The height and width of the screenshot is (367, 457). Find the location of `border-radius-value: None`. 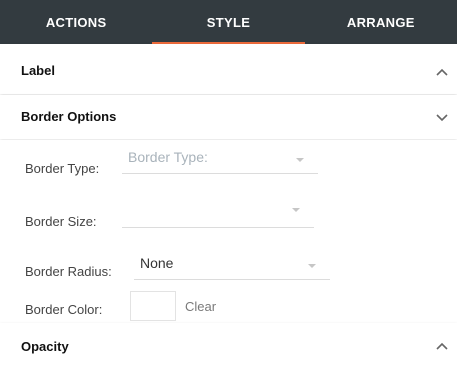

border-radius-value: None is located at coordinates (157, 263).